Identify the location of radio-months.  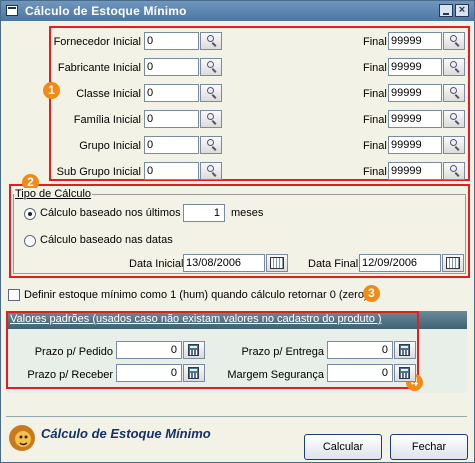
(30, 214).